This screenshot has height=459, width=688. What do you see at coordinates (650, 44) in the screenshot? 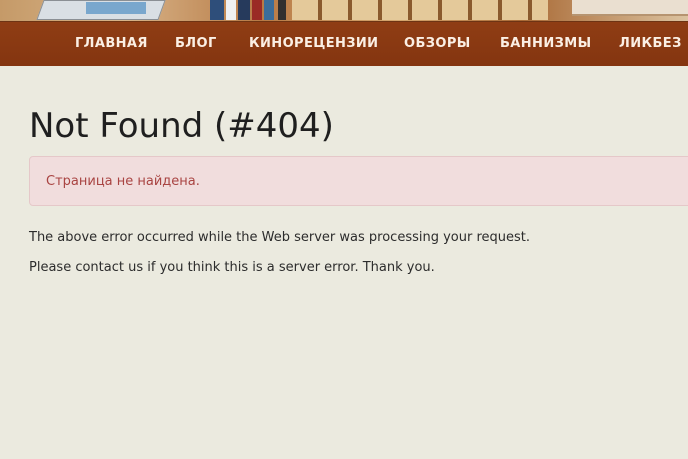
I see `nav-item-basics: ЛИКБЕЗ` at bounding box center [650, 44].